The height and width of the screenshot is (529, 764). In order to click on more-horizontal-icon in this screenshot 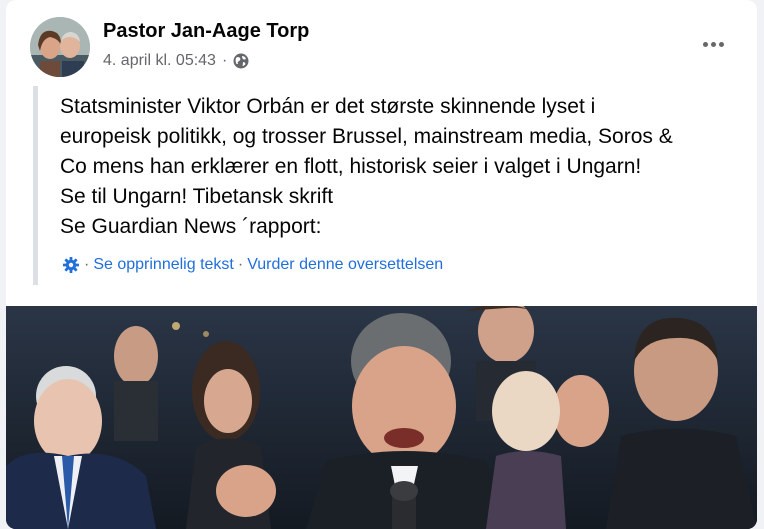, I will do `click(705, 44)`.